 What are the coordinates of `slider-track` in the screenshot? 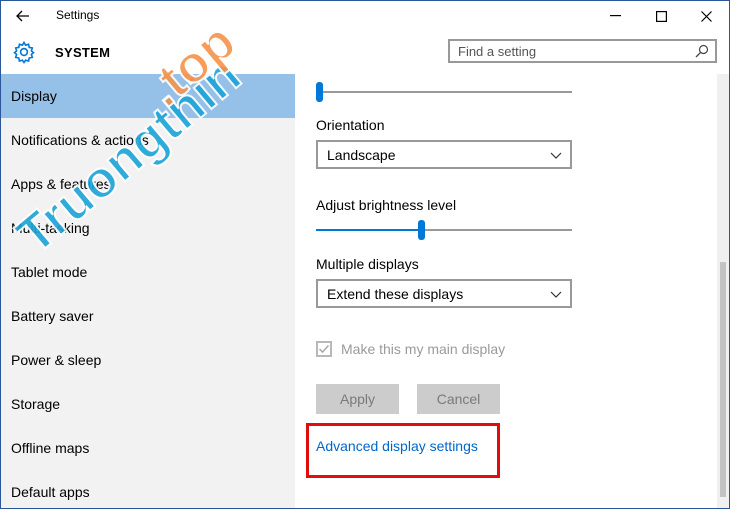 It's located at (444, 92).